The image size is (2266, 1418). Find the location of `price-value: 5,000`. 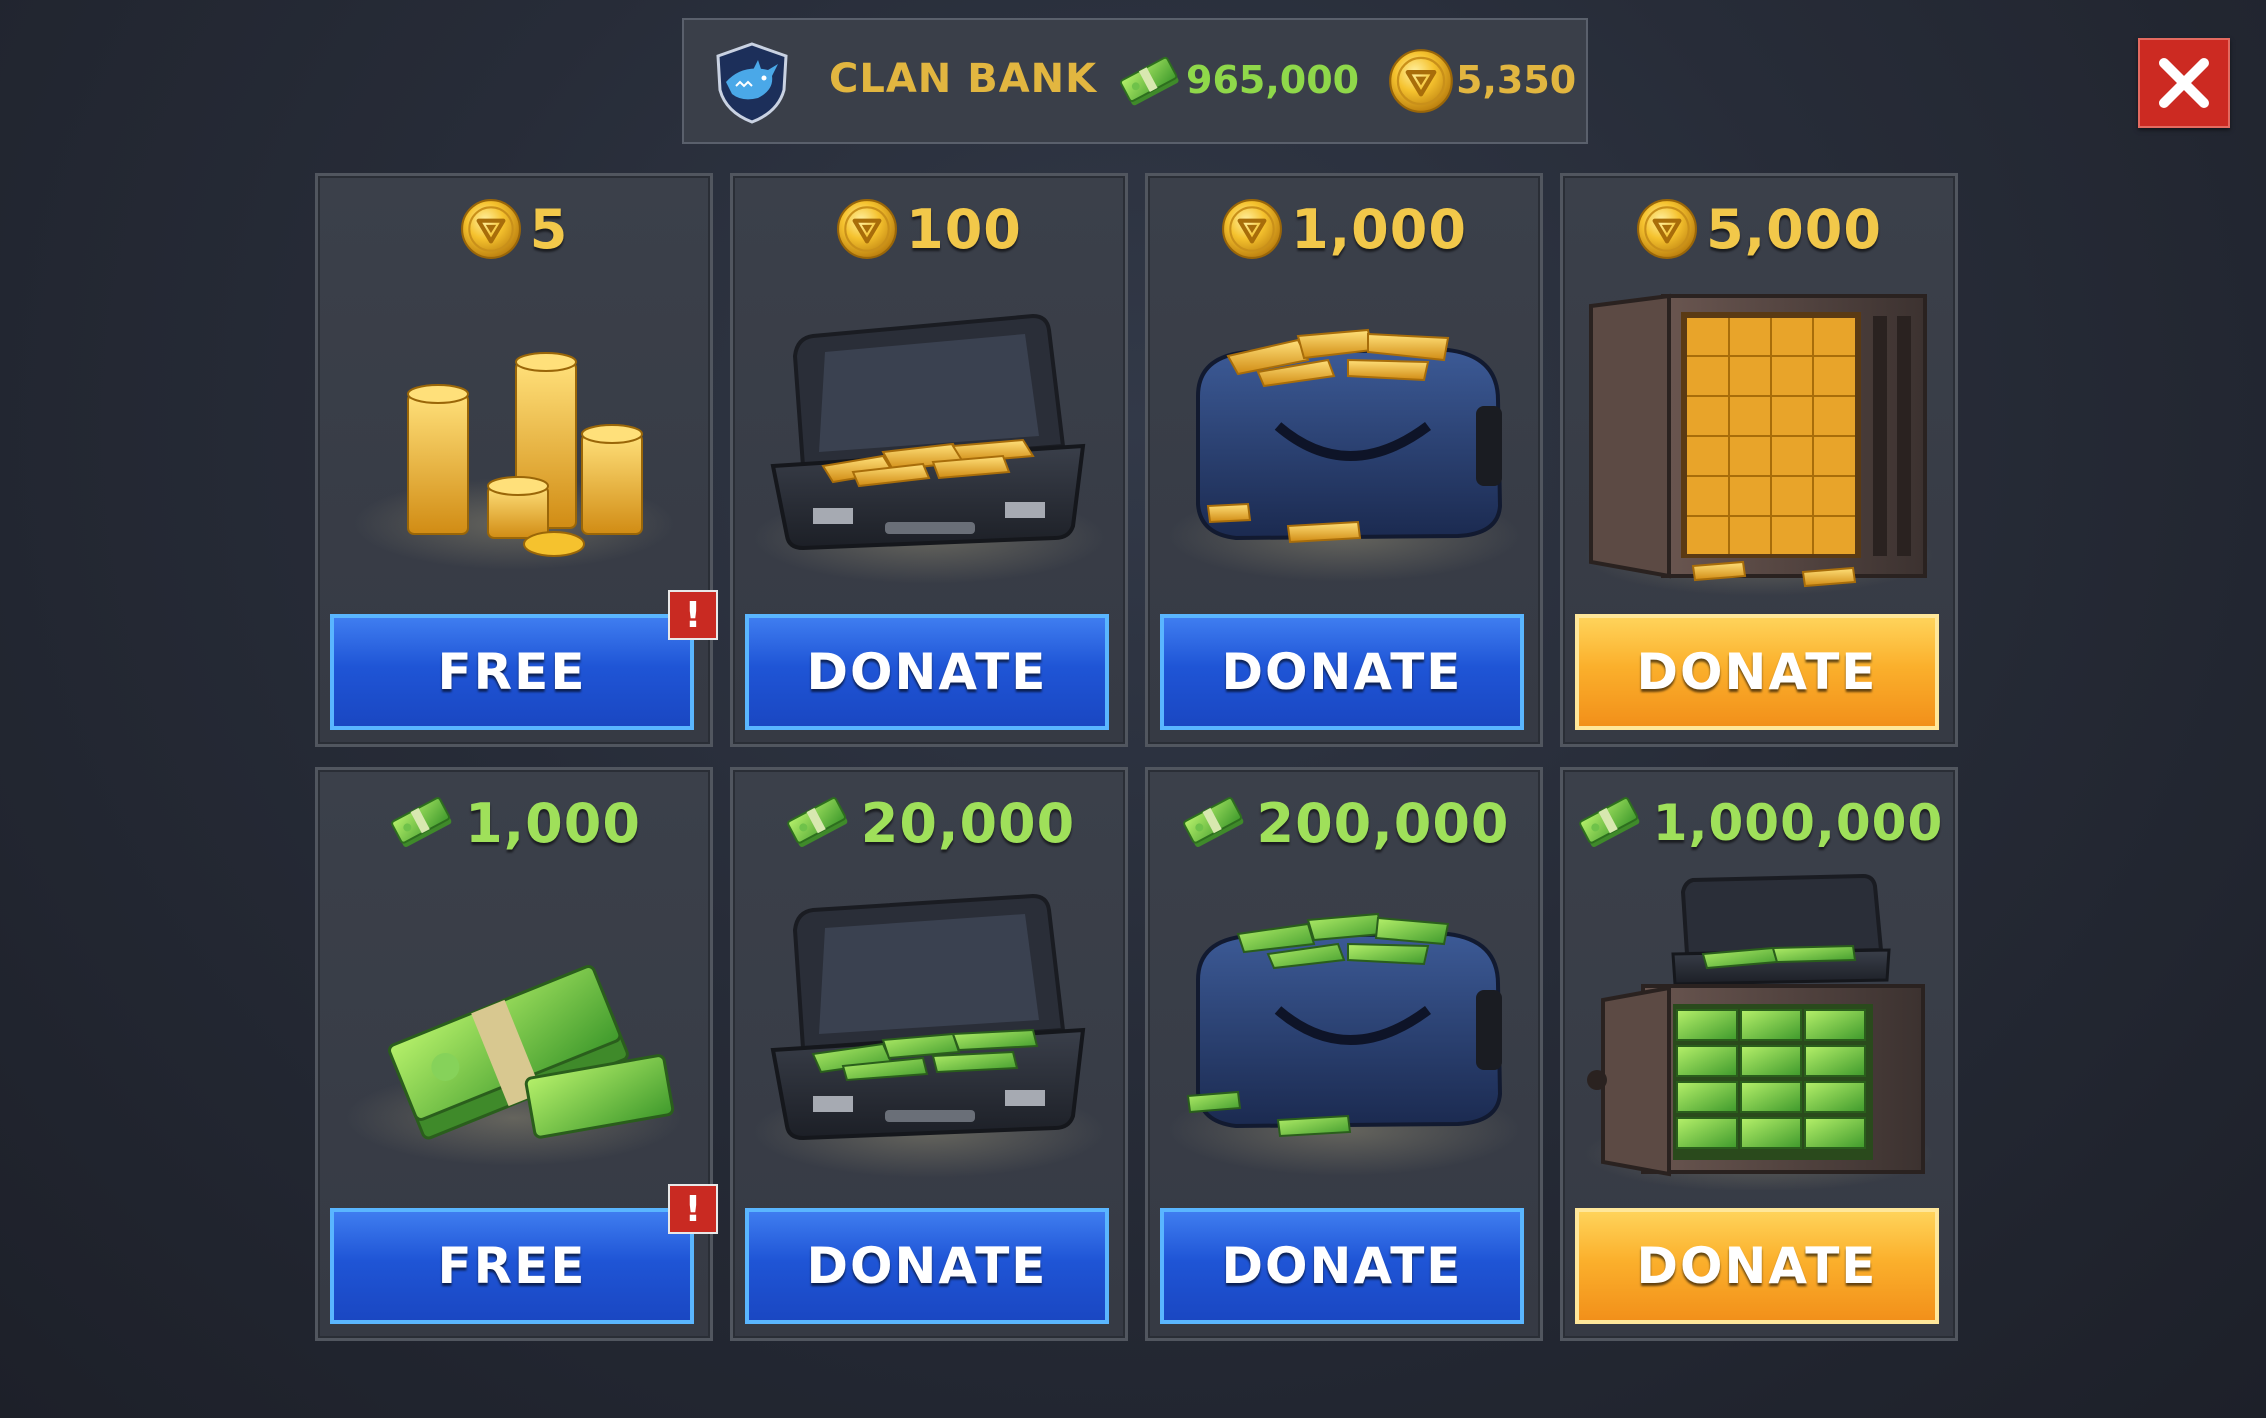

price-value: 5,000 is located at coordinates (1794, 229).